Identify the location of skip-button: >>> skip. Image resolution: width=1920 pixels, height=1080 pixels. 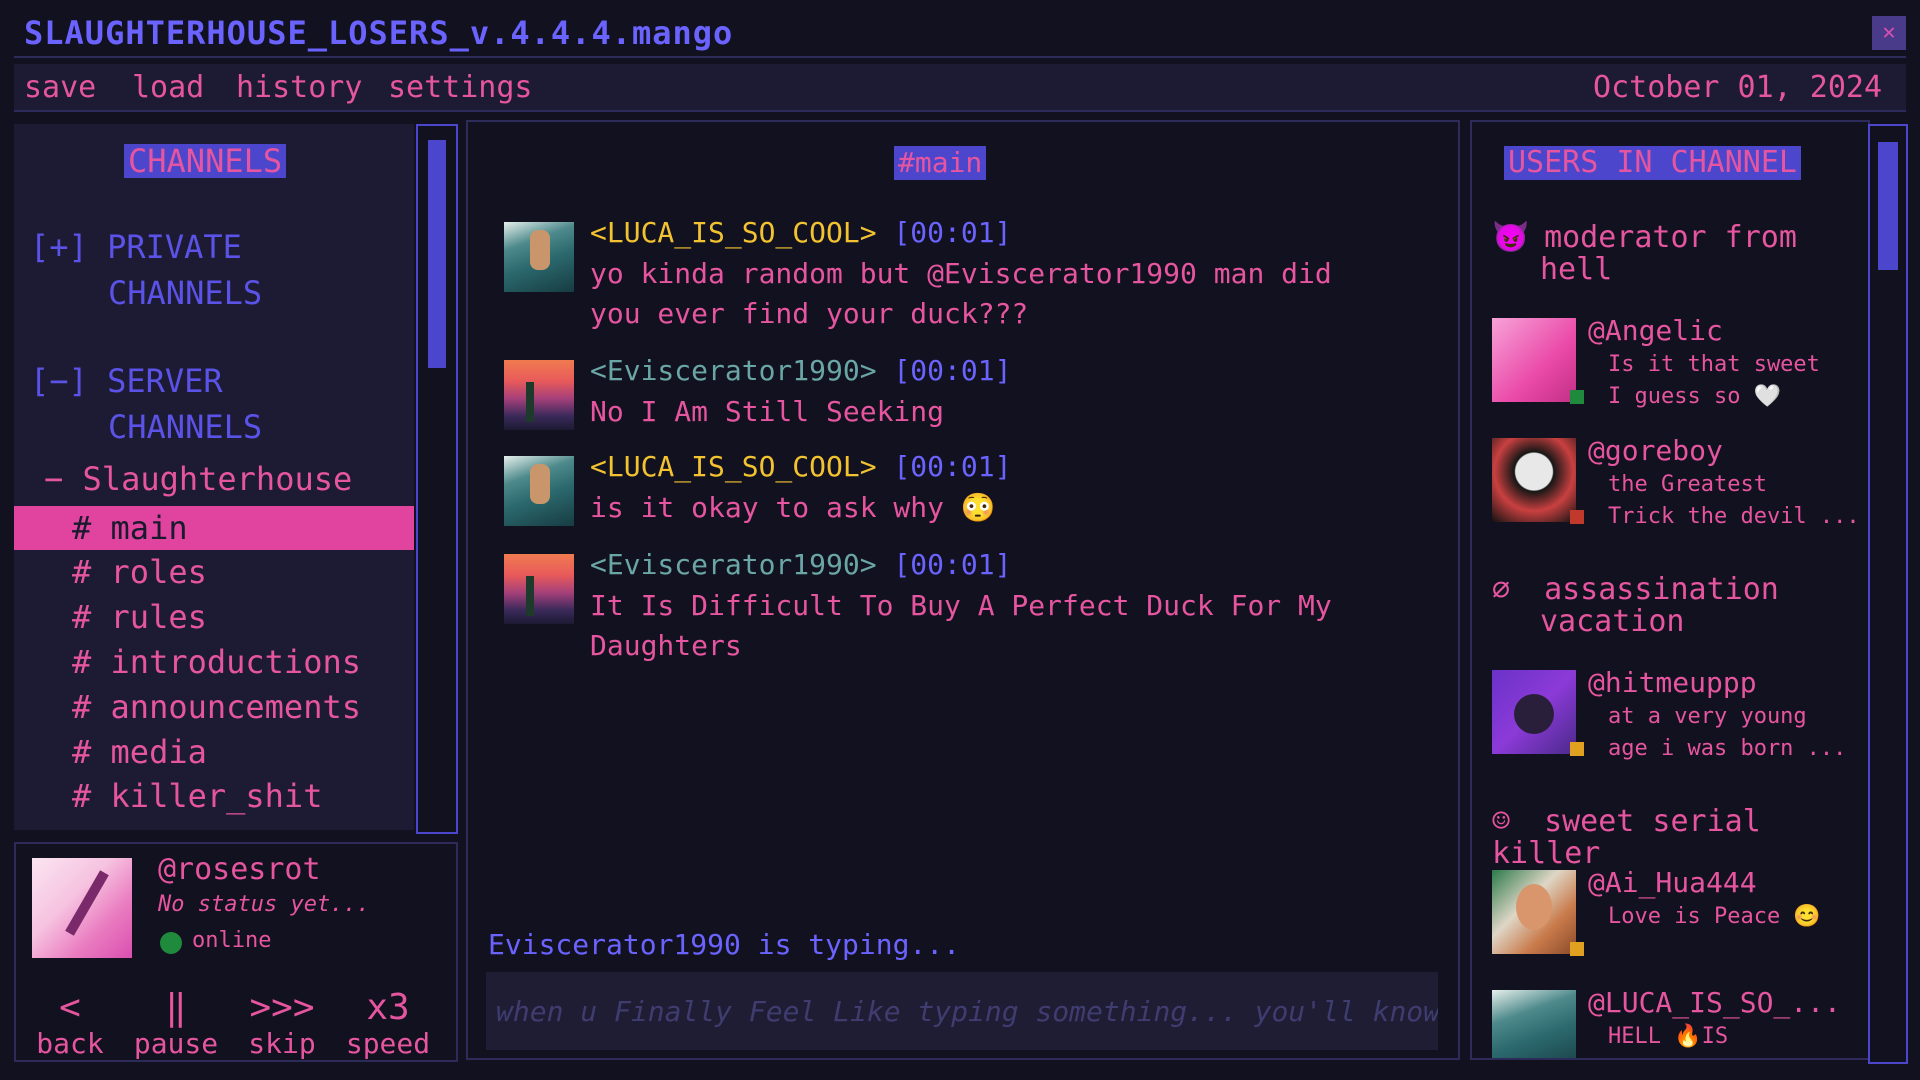
(282, 1024).